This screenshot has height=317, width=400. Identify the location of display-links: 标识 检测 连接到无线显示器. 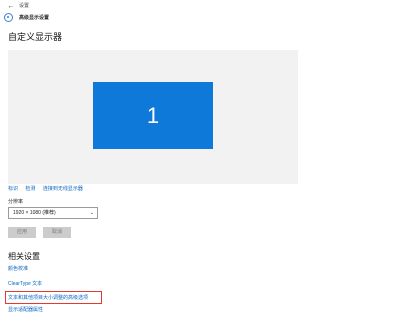
(48, 189).